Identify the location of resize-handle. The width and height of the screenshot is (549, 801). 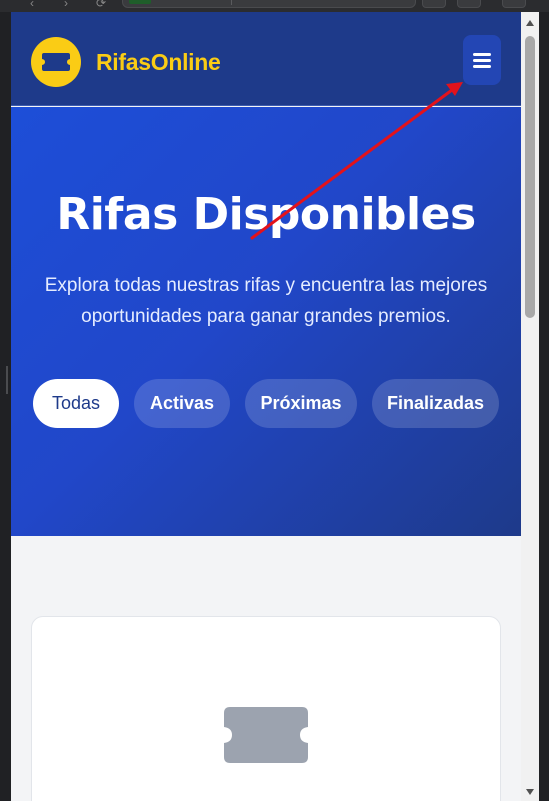
(7, 380).